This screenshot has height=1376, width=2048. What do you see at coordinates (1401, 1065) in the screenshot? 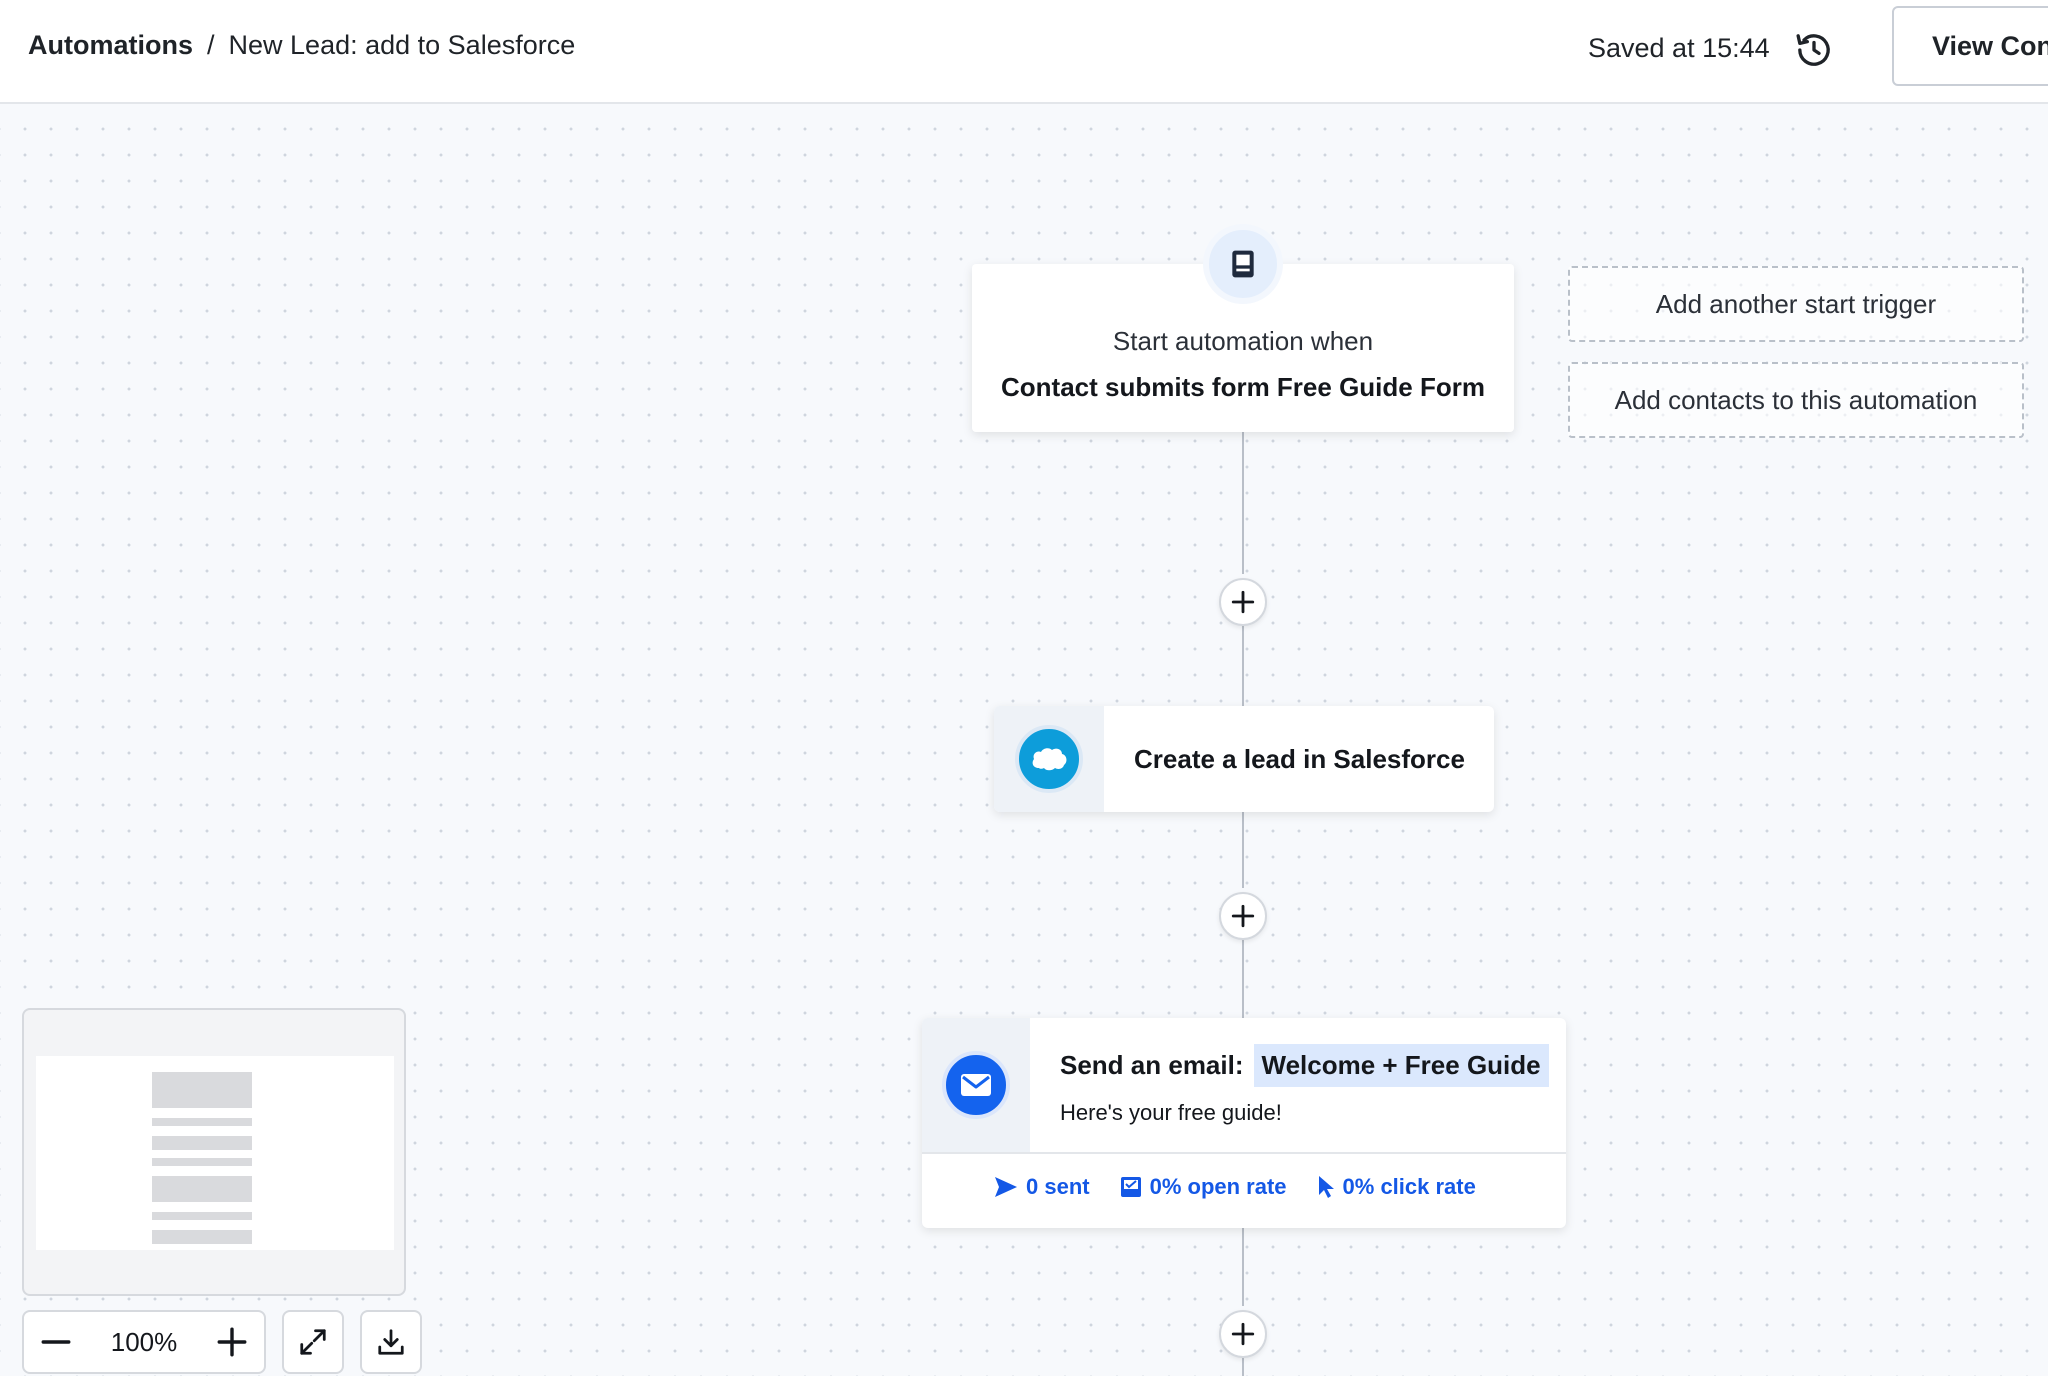
I see `email-name-link: Welcome + Free Guide` at bounding box center [1401, 1065].